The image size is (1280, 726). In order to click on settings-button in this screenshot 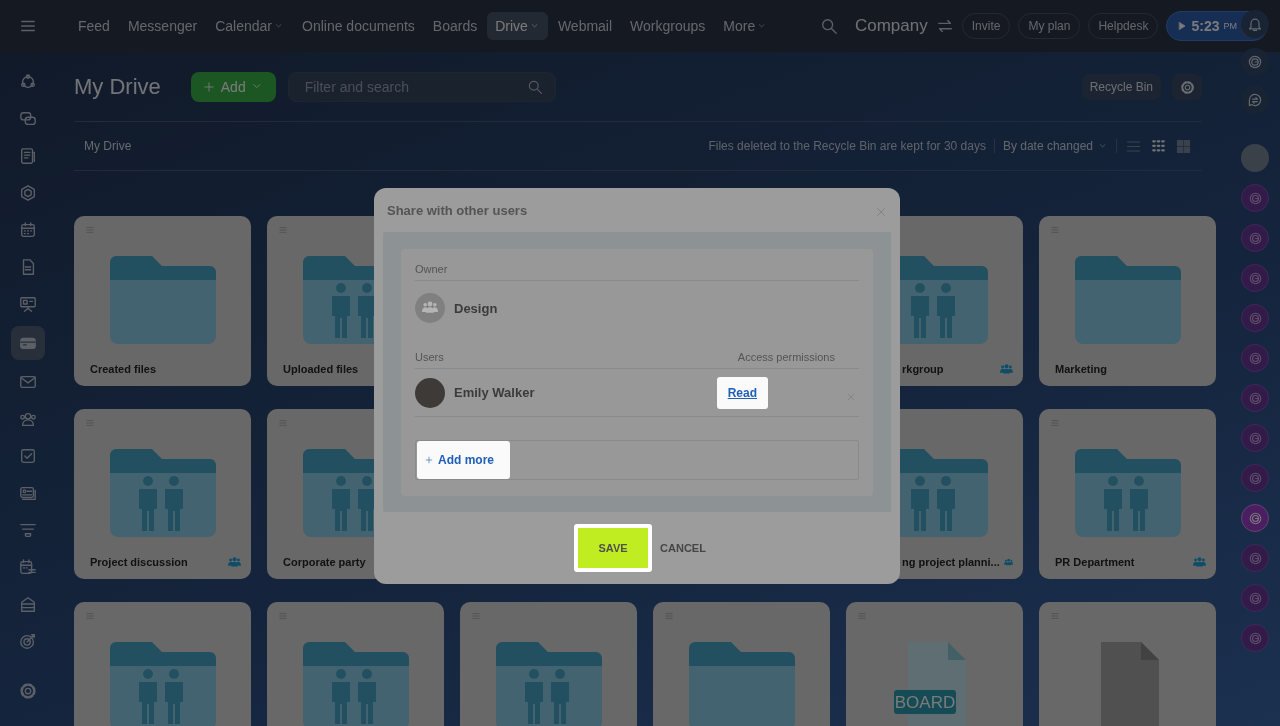, I will do `click(1187, 87)`.